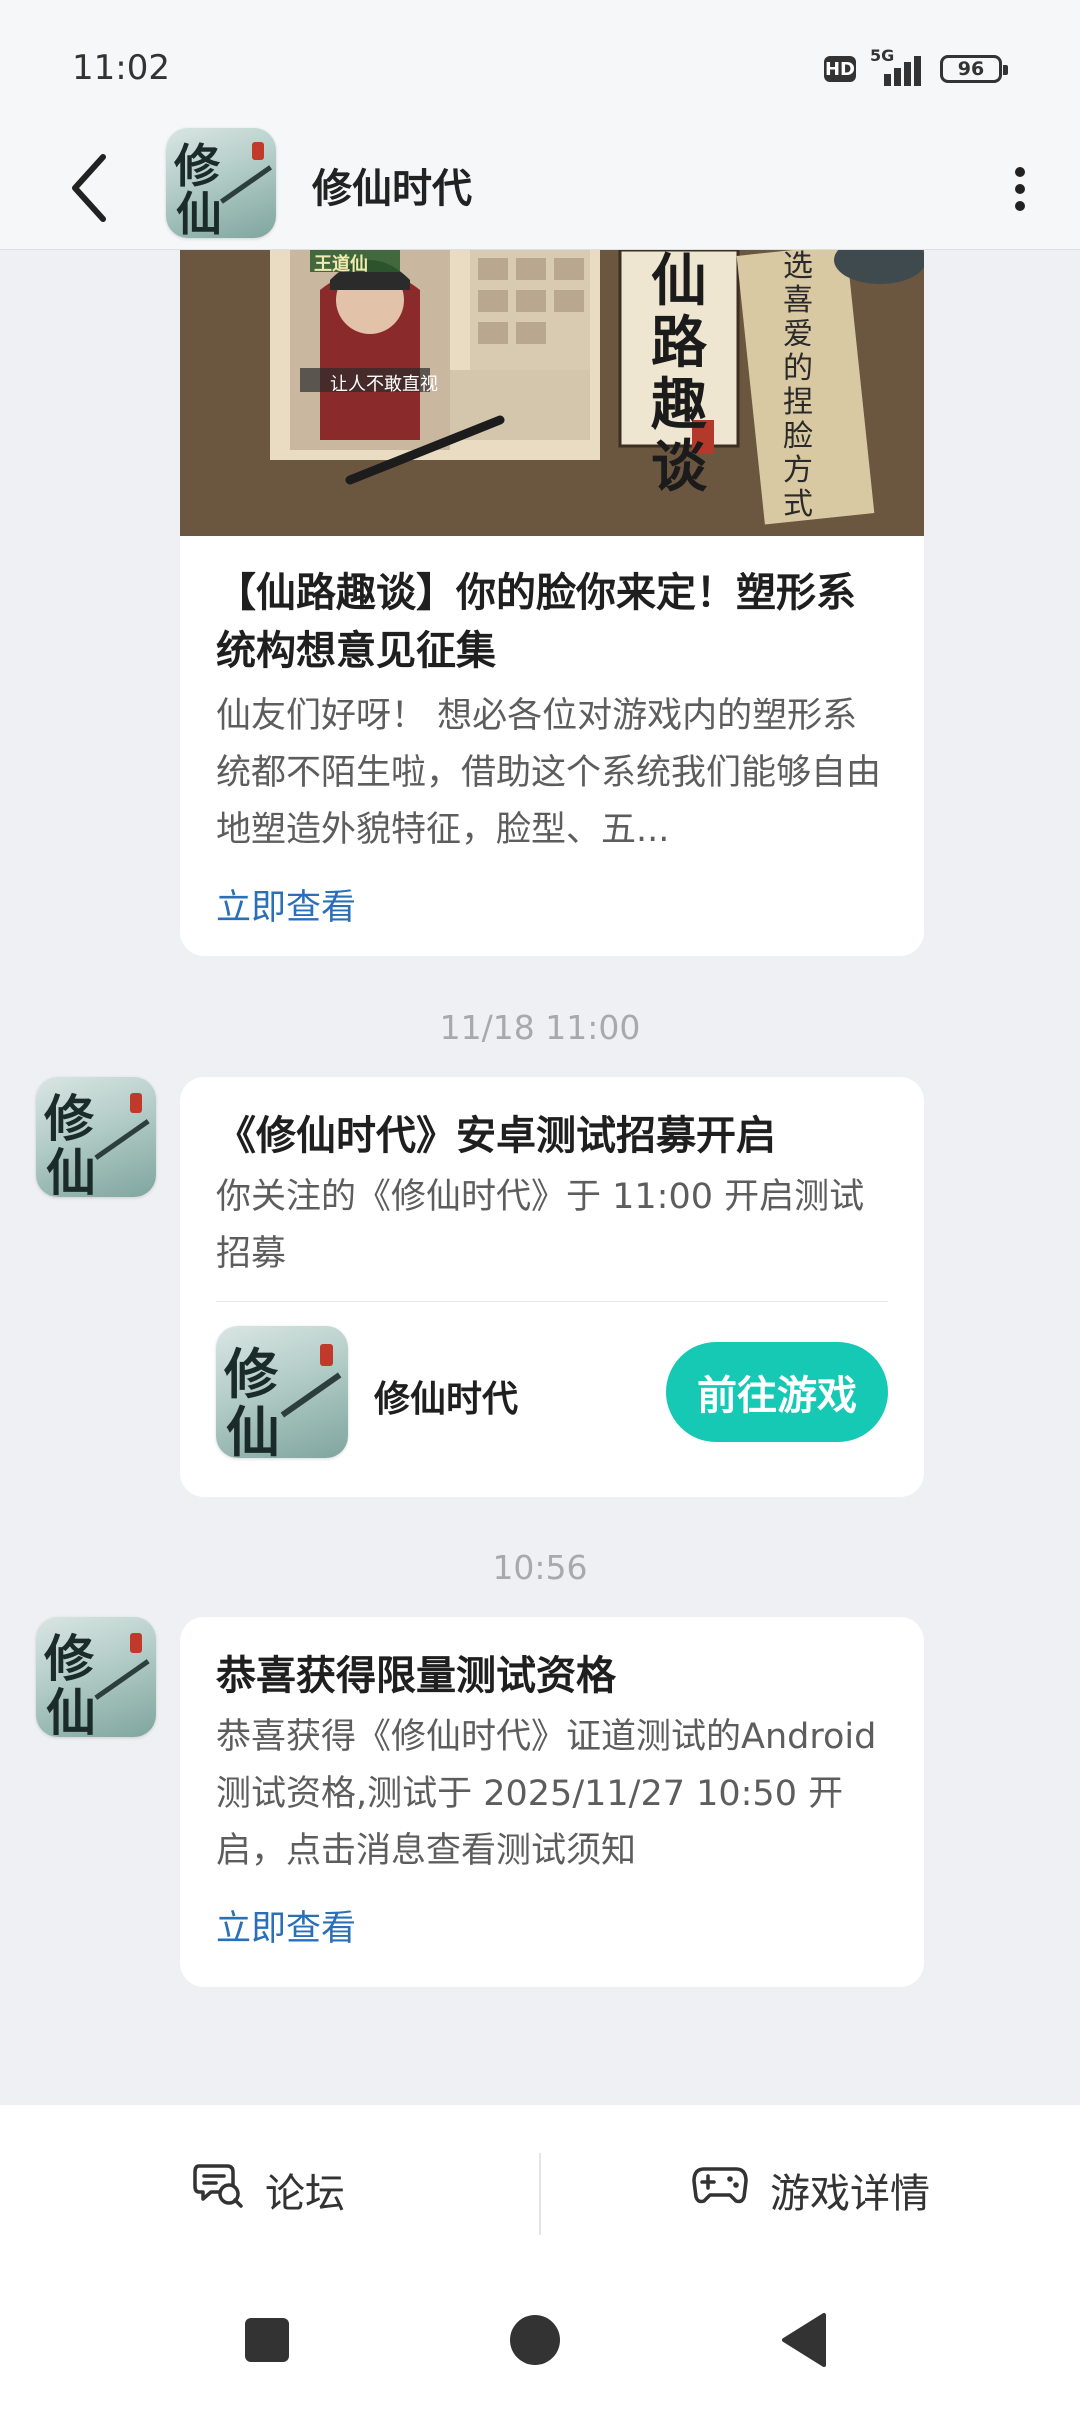  I want to click on status-icons: HD 5G 96, so click(916, 66).